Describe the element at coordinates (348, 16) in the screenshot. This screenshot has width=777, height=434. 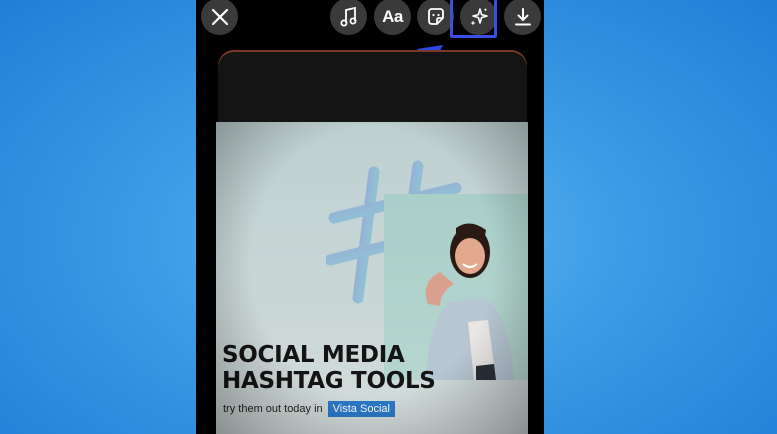
I see `music-note-icon` at that location.